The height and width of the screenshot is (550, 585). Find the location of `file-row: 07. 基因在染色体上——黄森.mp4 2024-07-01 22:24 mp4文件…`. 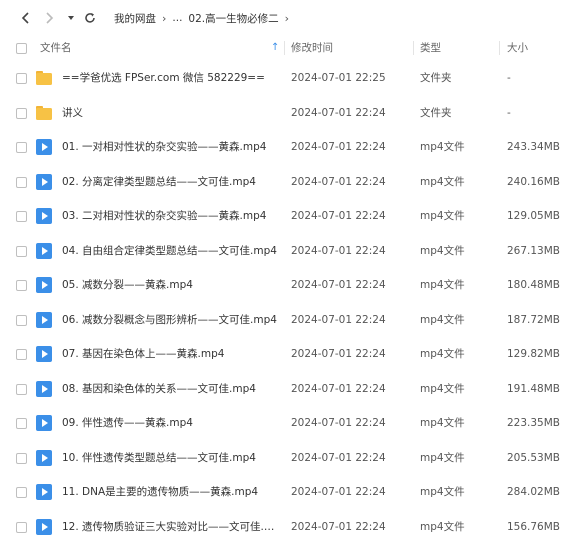

file-row: 07. 基因在染色体上——黄森.mp4 2024-07-01 22:24 mp4文件… is located at coordinates (292, 354).